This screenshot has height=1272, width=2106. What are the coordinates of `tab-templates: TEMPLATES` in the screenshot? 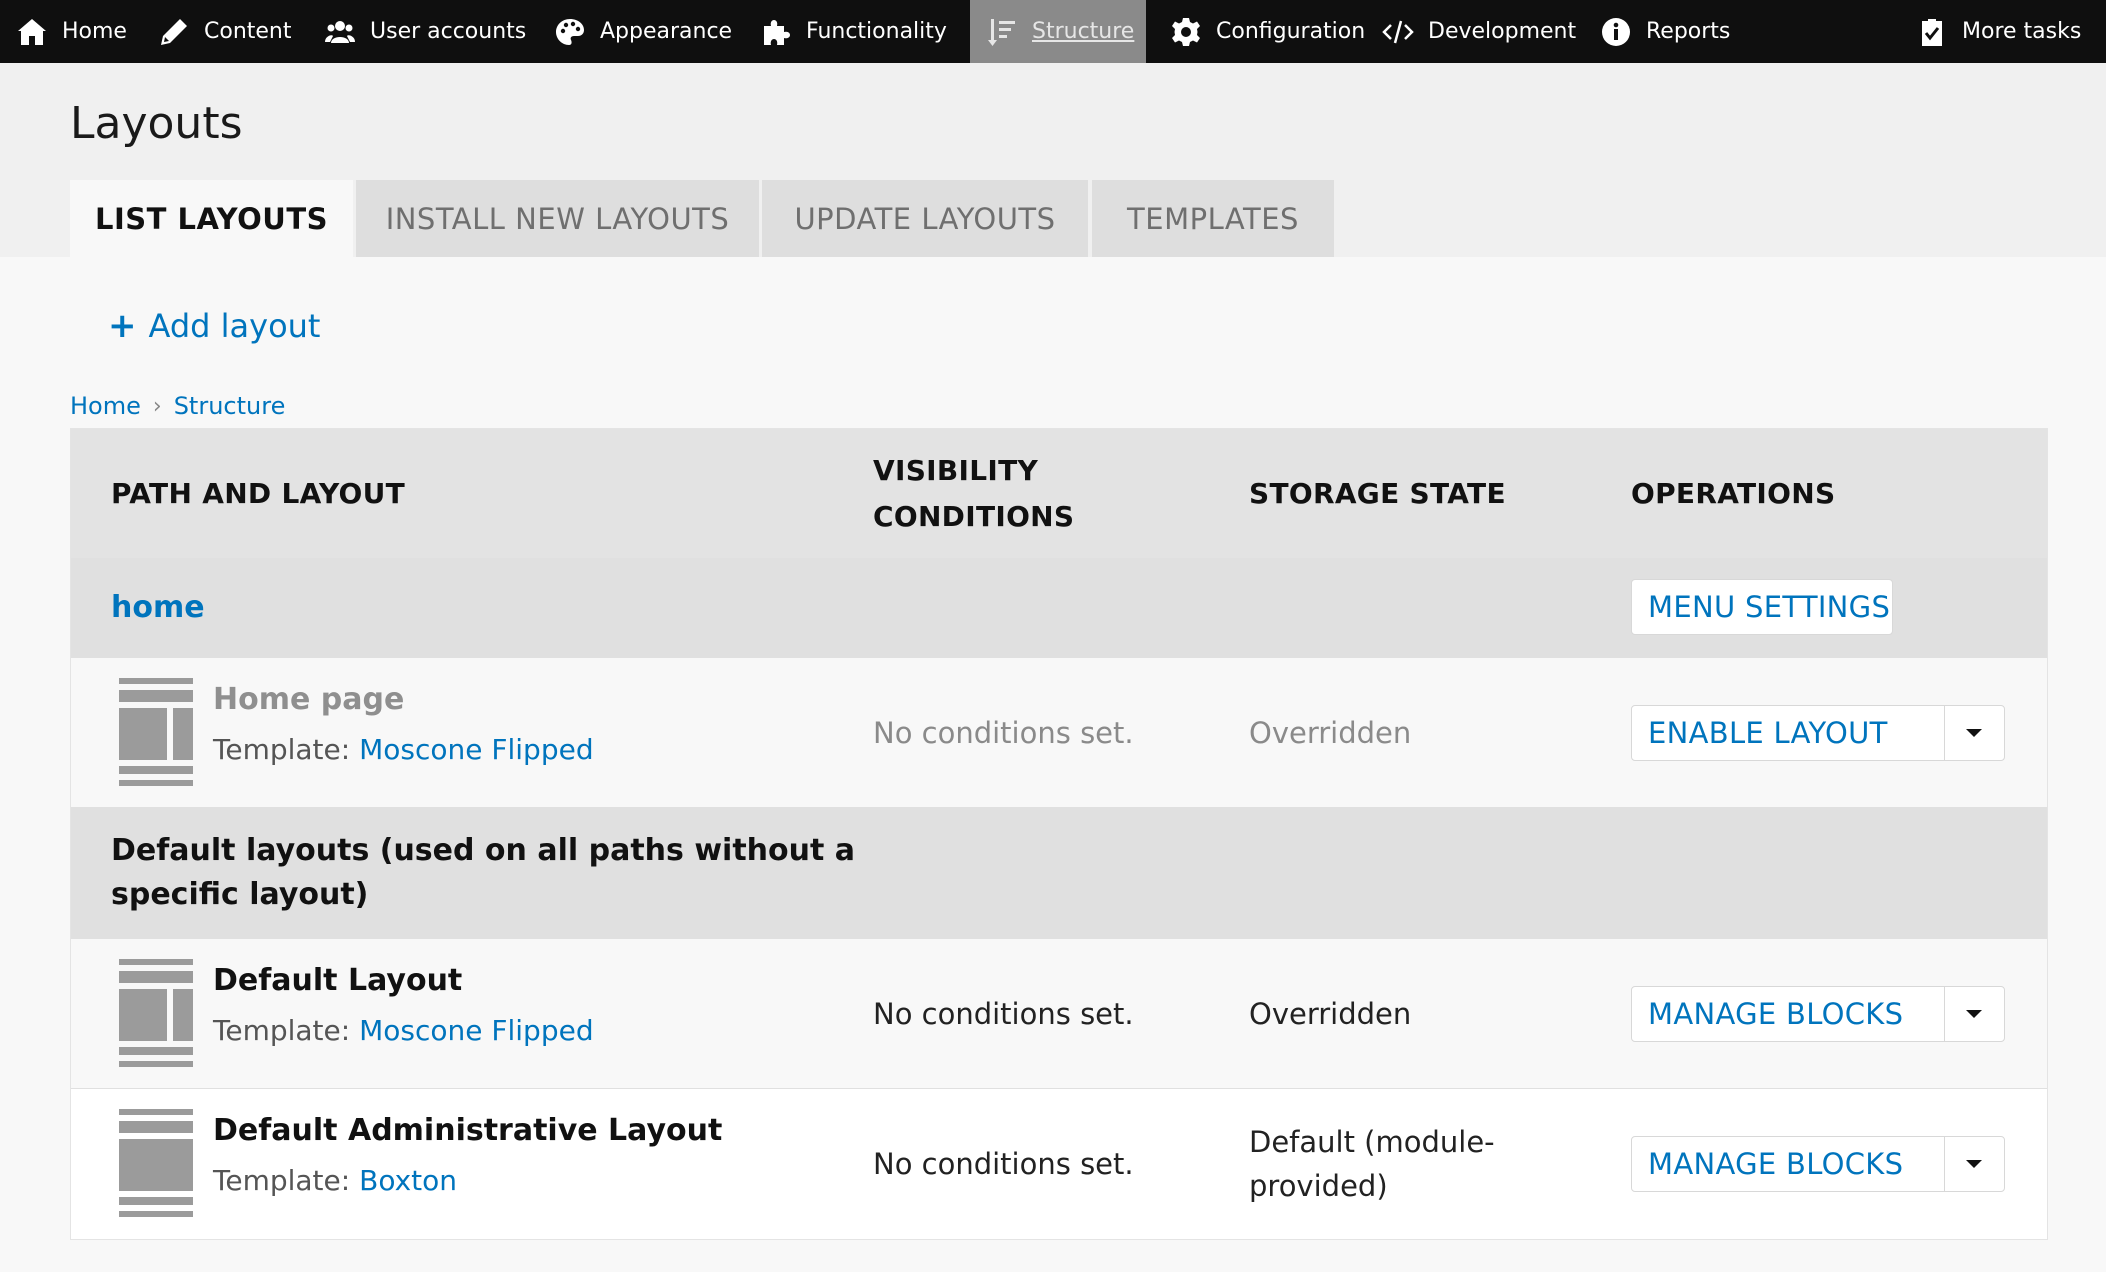 It's located at (1213, 218).